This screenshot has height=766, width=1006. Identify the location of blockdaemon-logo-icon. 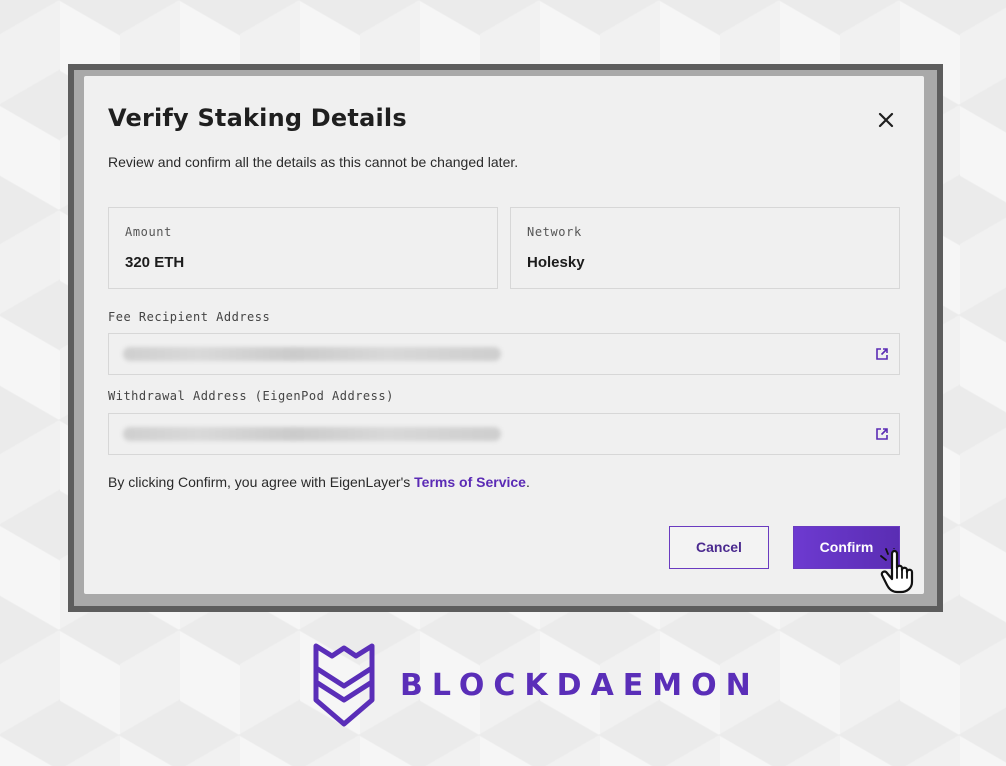
(344, 685).